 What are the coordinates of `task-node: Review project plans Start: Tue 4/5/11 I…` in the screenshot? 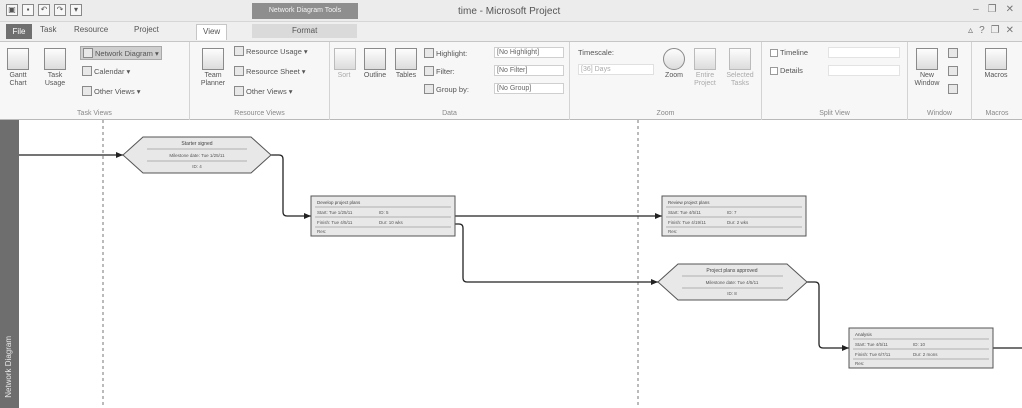 It's located at (734, 216).